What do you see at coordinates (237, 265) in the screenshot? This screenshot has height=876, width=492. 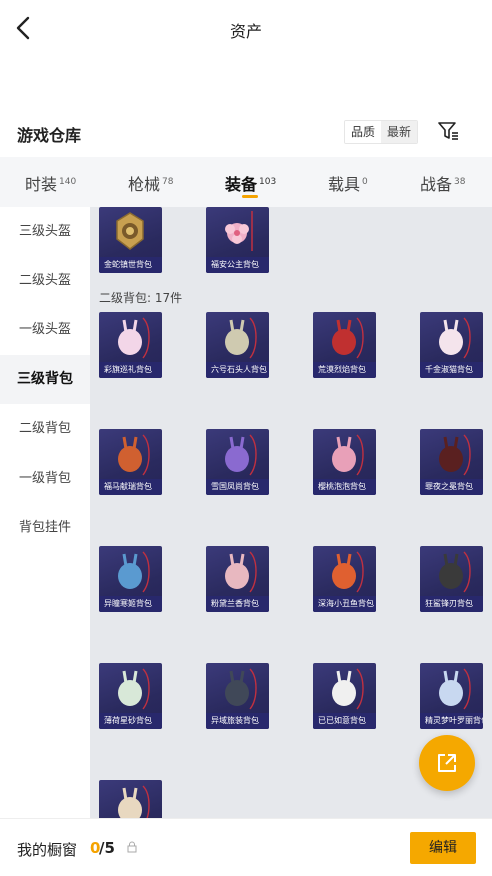 I see `item-name: 福安公主背包` at bounding box center [237, 265].